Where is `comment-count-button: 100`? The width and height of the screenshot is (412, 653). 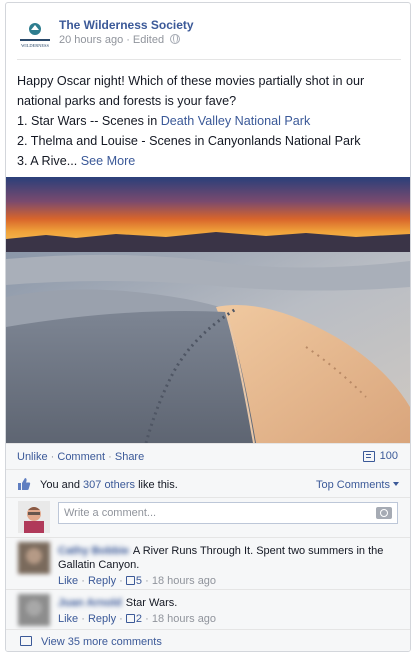
comment-count-button: 100 is located at coordinates (380, 456).